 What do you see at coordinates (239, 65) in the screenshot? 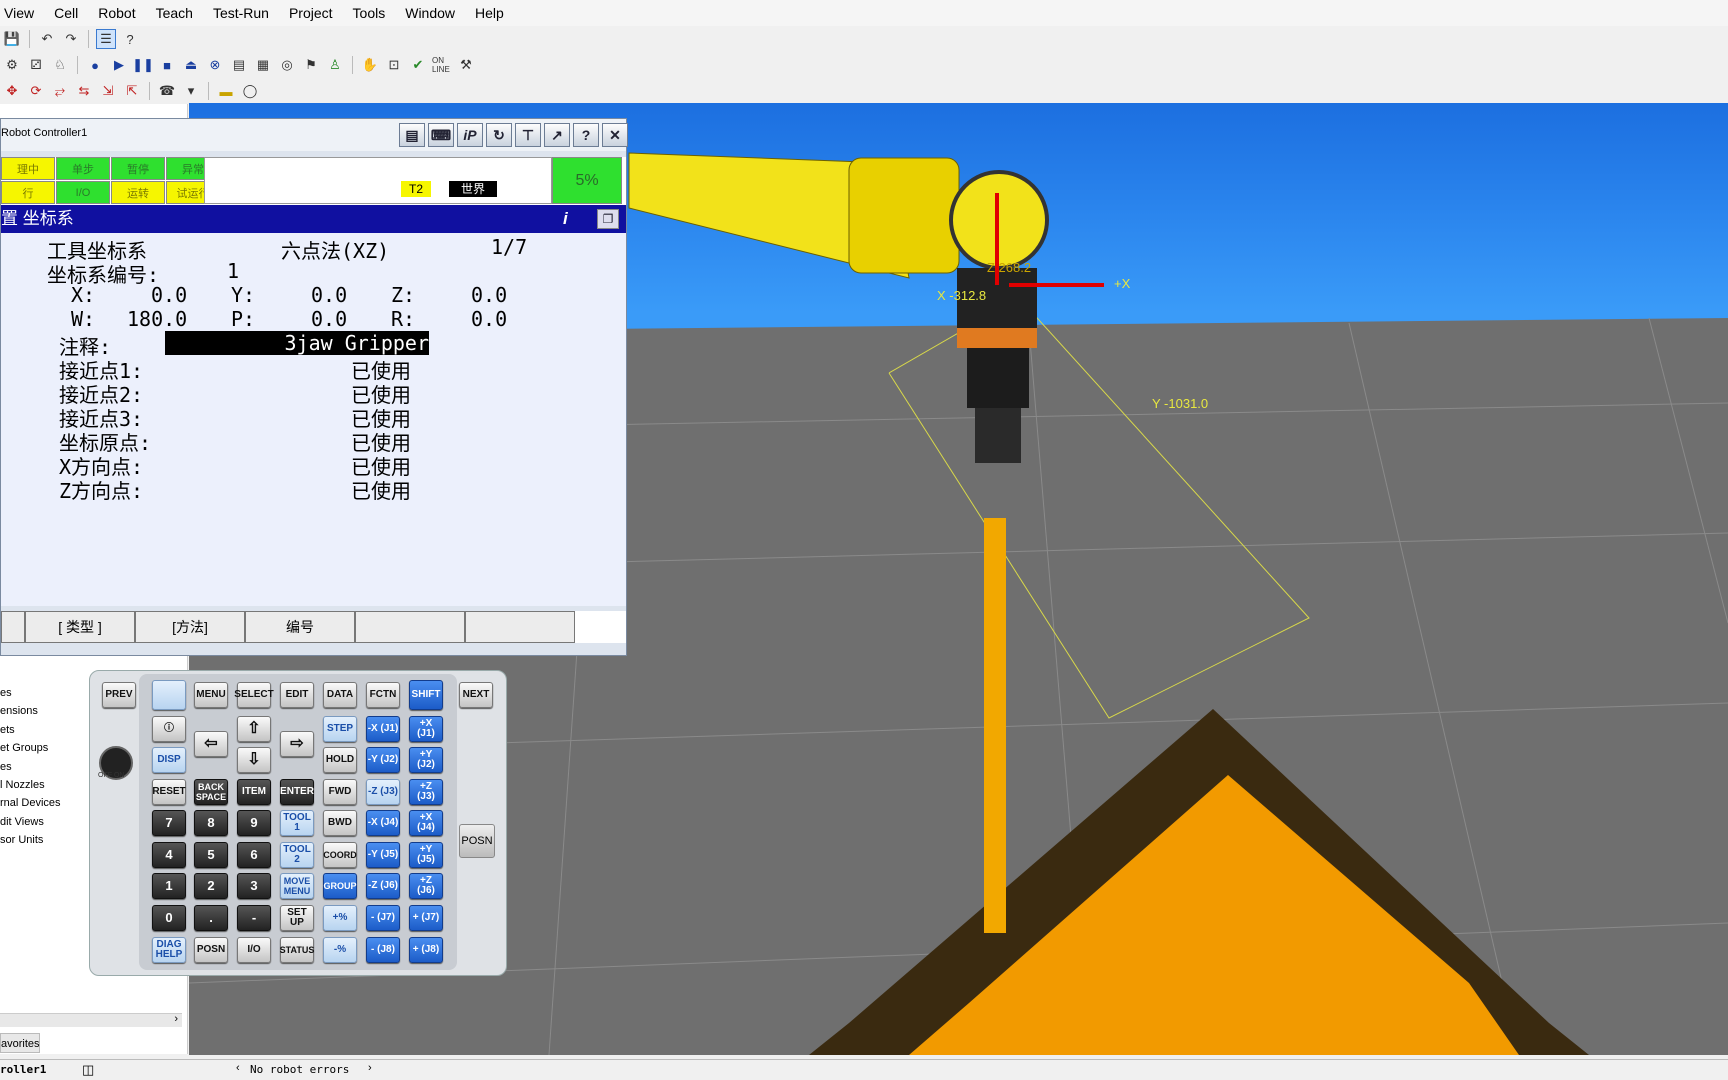
I see `panel-icon: ▤` at bounding box center [239, 65].